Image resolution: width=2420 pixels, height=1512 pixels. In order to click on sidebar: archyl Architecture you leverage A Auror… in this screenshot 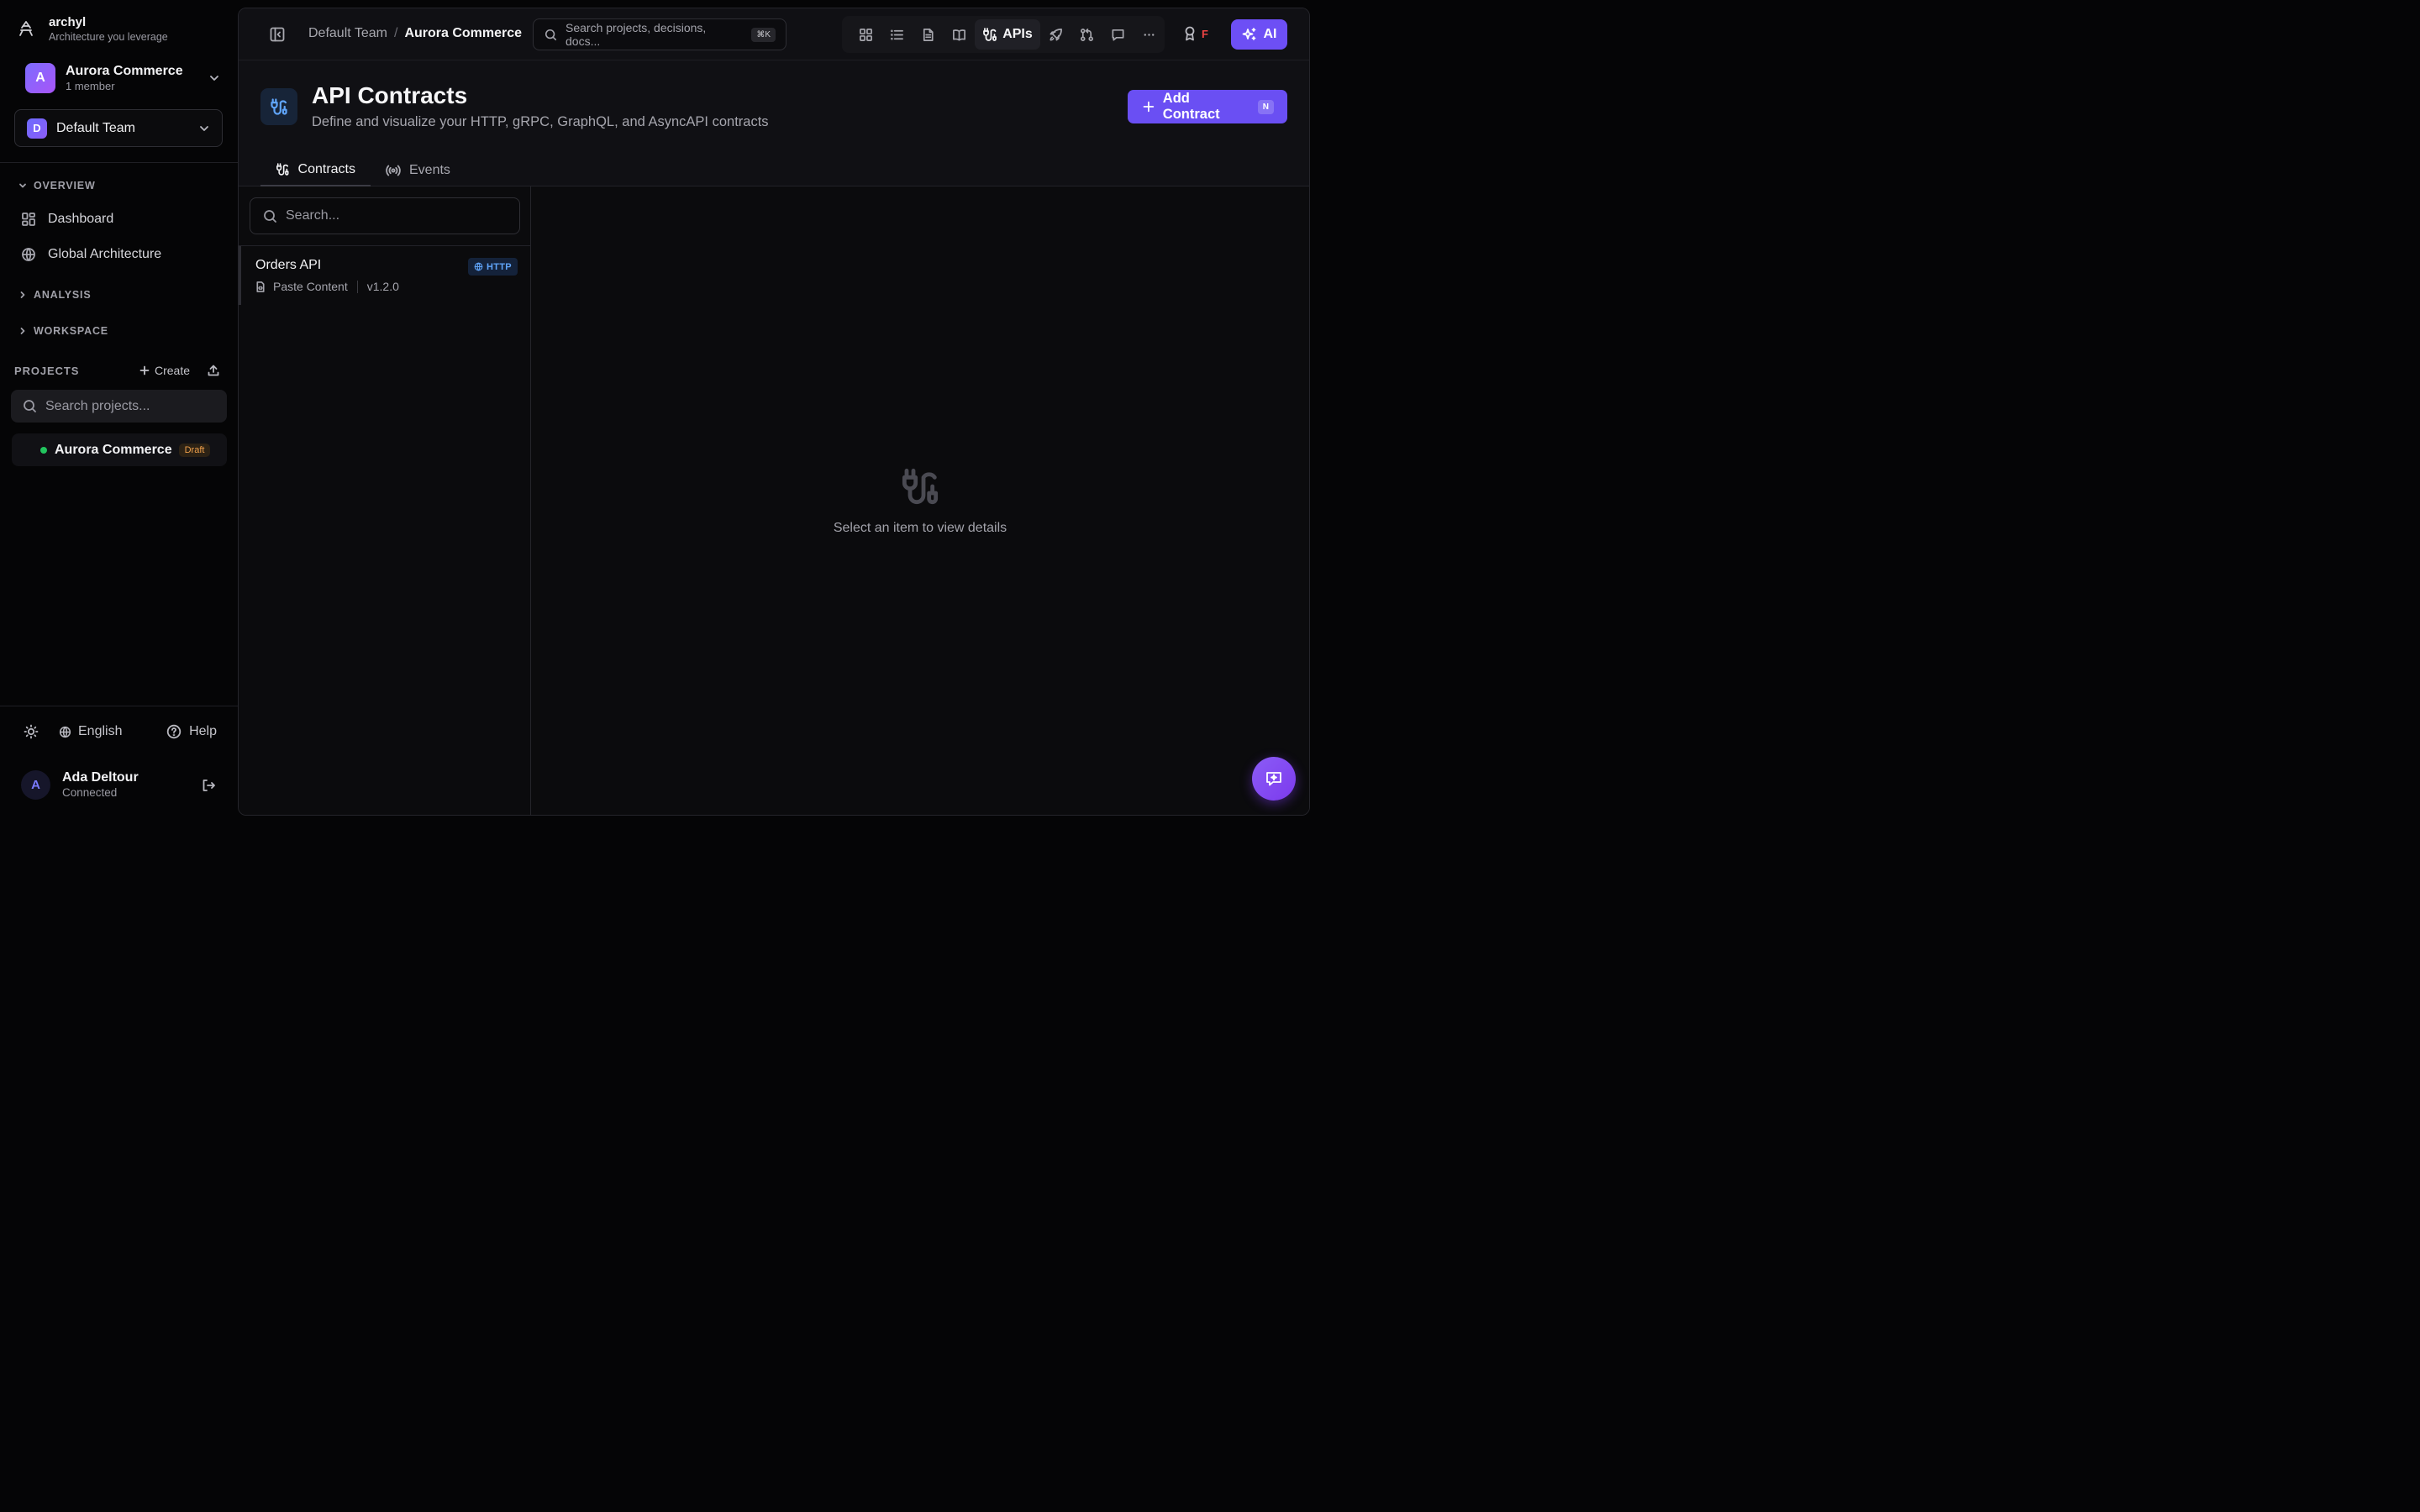, I will do `click(119, 411)`.